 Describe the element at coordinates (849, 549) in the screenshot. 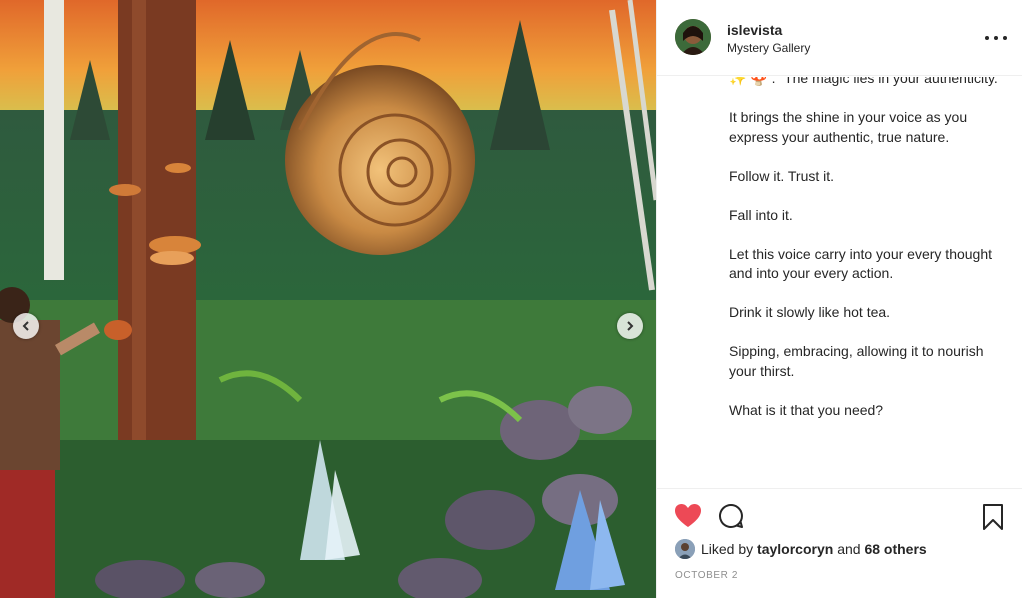

I see `likes-conjunction: and` at that location.